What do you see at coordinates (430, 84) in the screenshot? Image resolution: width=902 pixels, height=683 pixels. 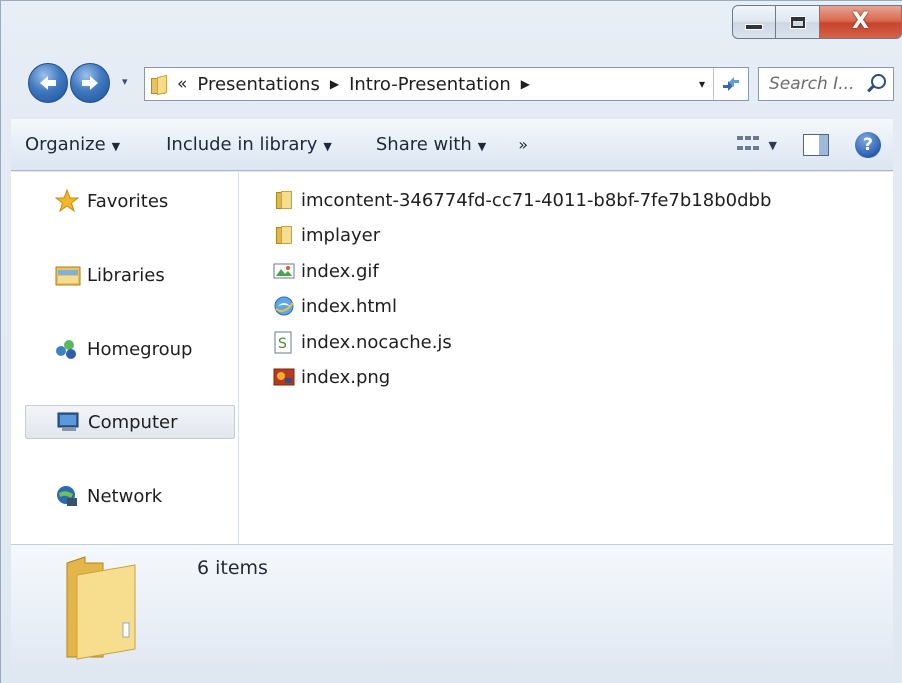 I see `breadcrumb-intro-presentation: Intro-Presentation` at bounding box center [430, 84].